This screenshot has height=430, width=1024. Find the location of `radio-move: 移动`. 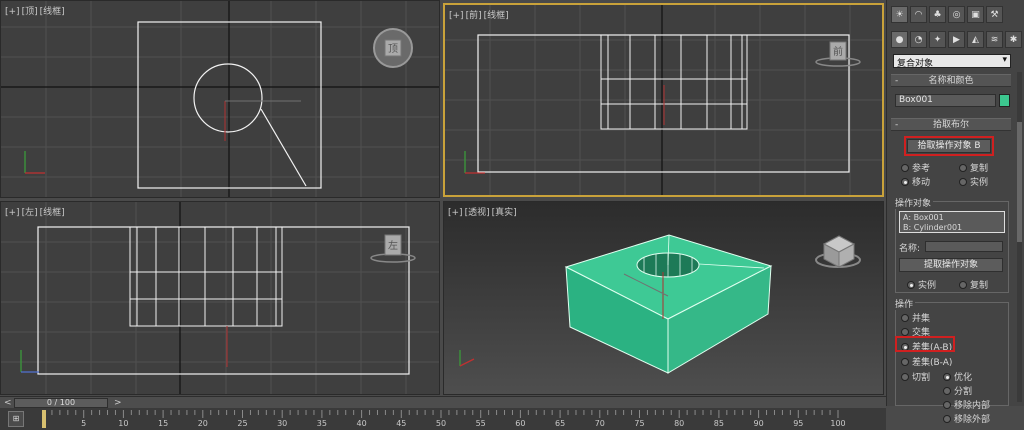

radio-move: 移动 is located at coordinates (915, 181).